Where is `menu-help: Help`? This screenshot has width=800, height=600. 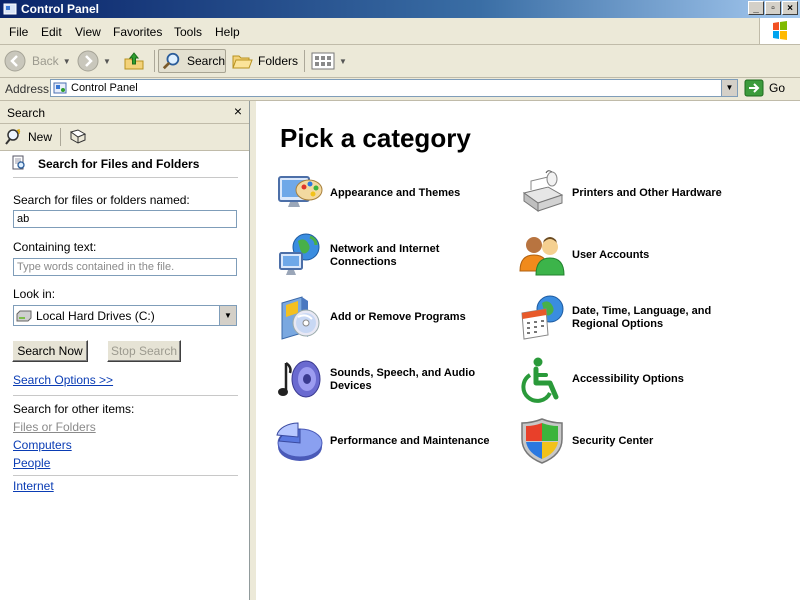 menu-help: Help is located at coordinates (227, 32).